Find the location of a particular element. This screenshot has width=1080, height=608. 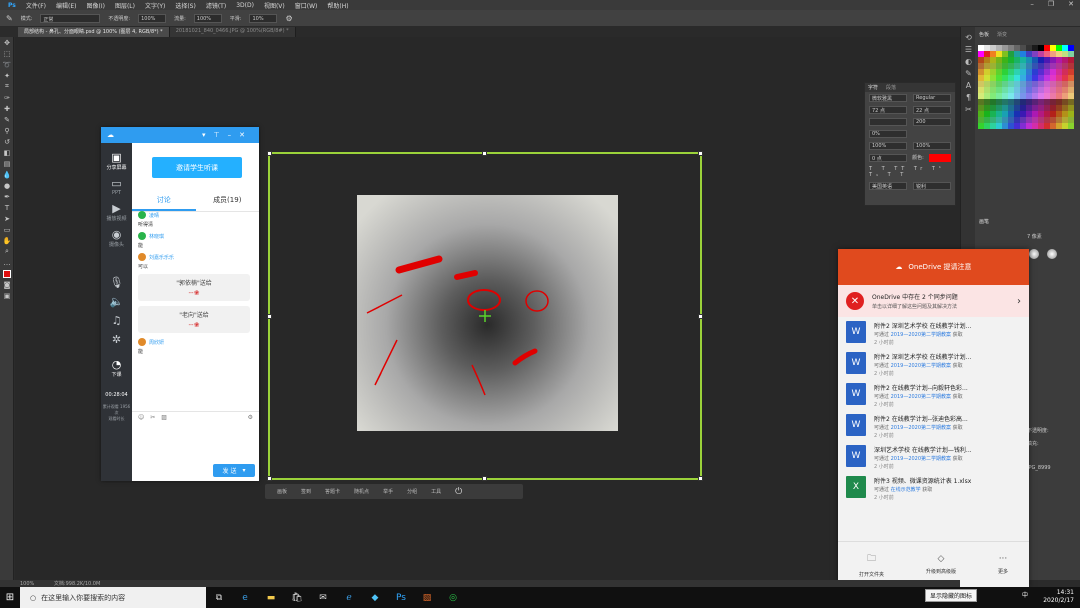

window-controls: ▾⊤–✕ is located at coordinates (227, 135).